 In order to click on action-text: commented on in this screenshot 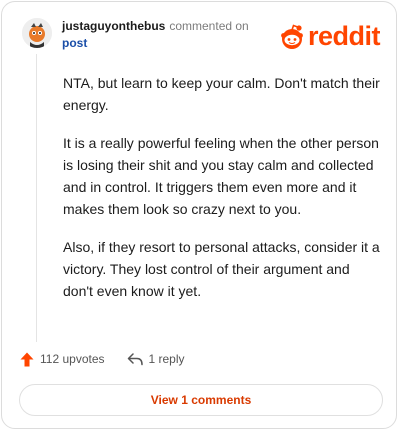, I will do `click(209, 26)`.